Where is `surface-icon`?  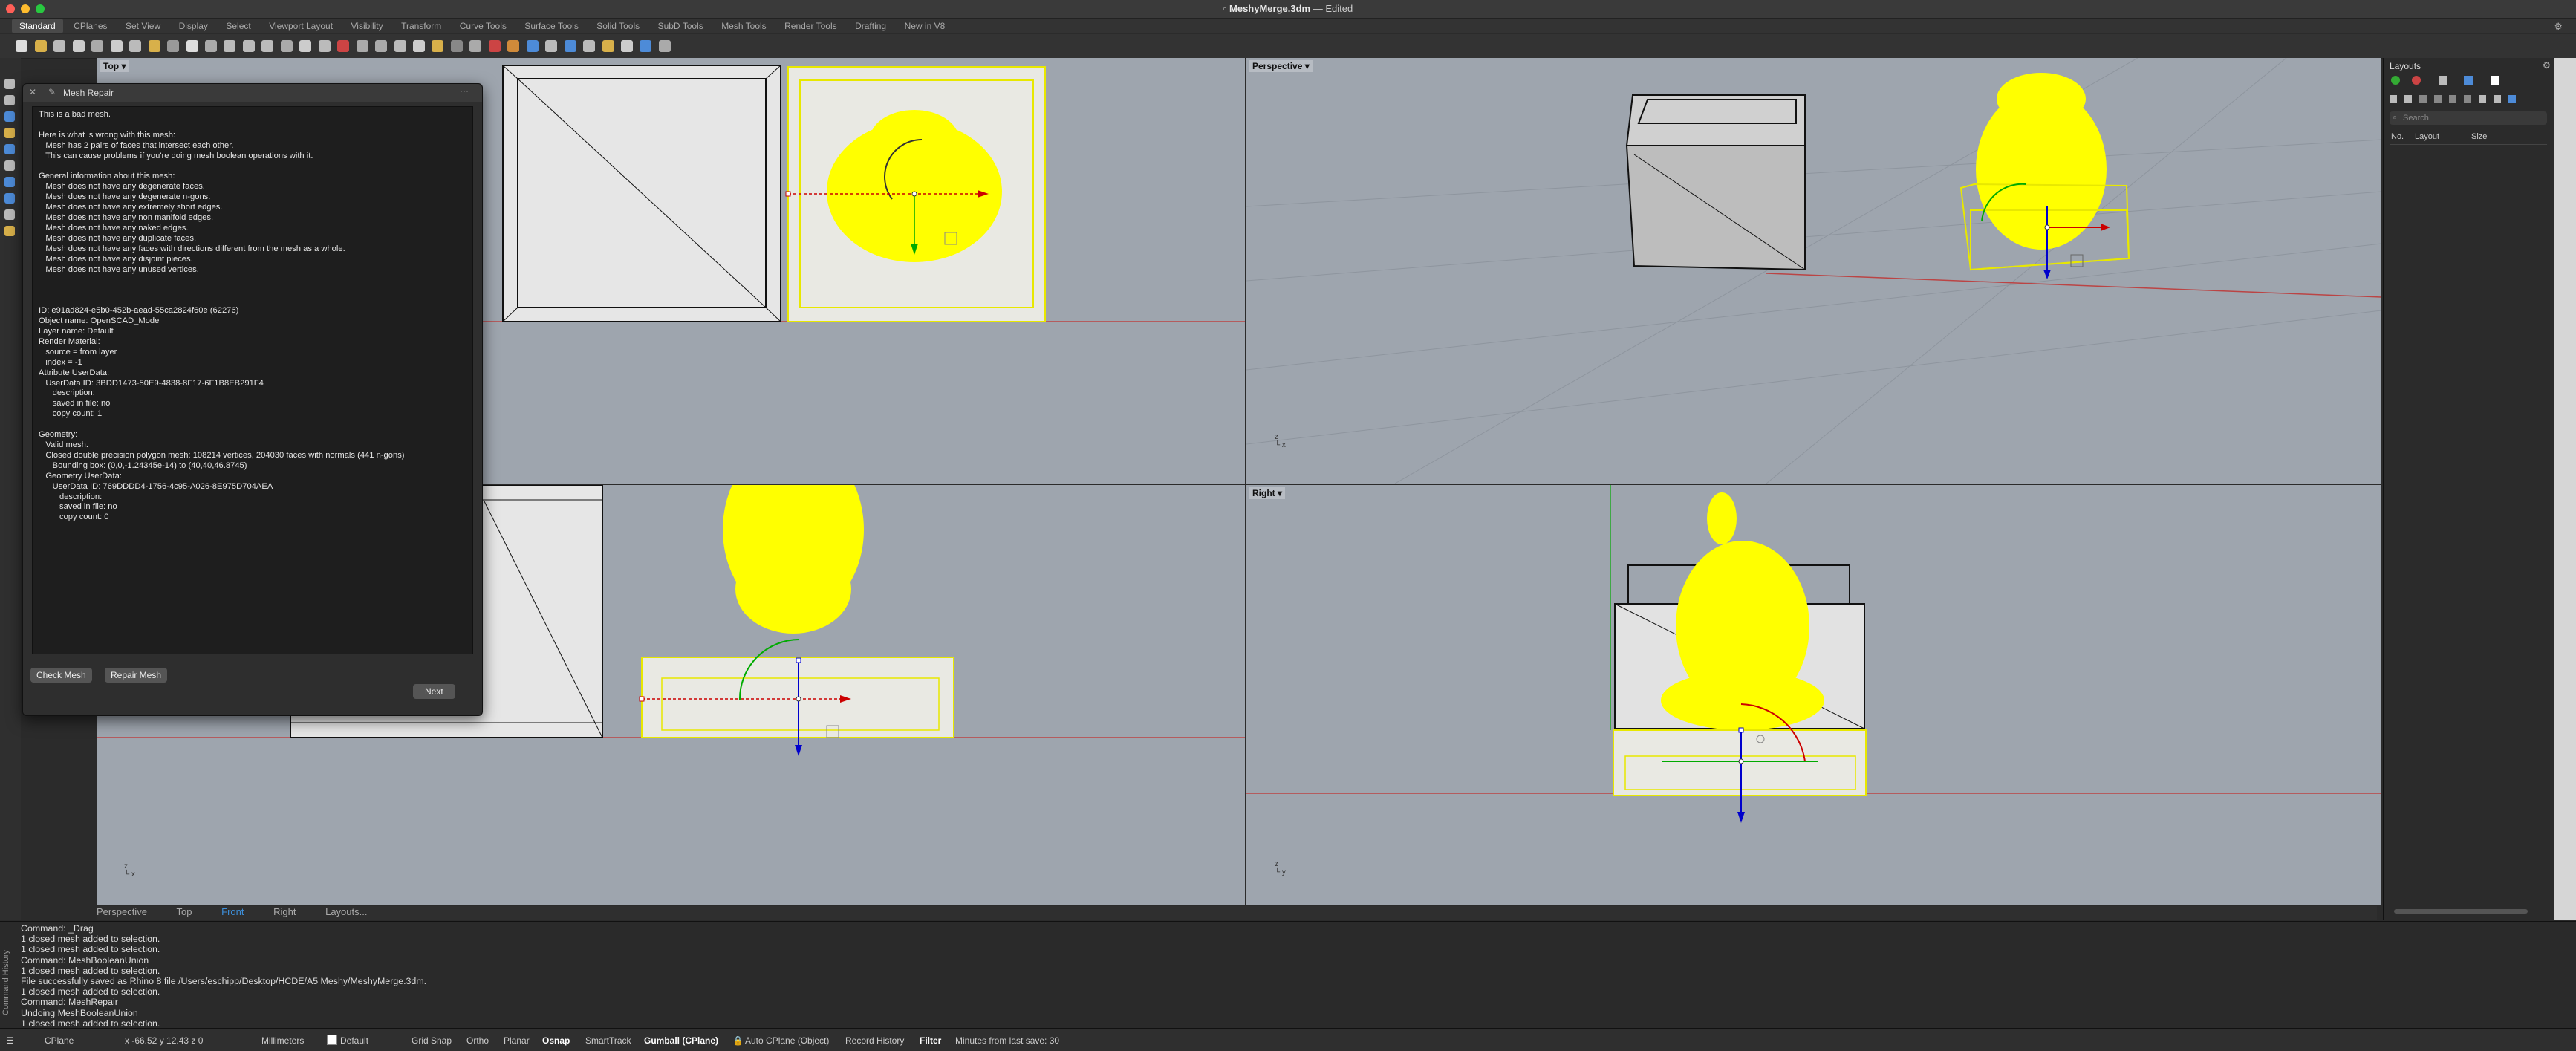
surface-icon is located at coordinates (9, 182).